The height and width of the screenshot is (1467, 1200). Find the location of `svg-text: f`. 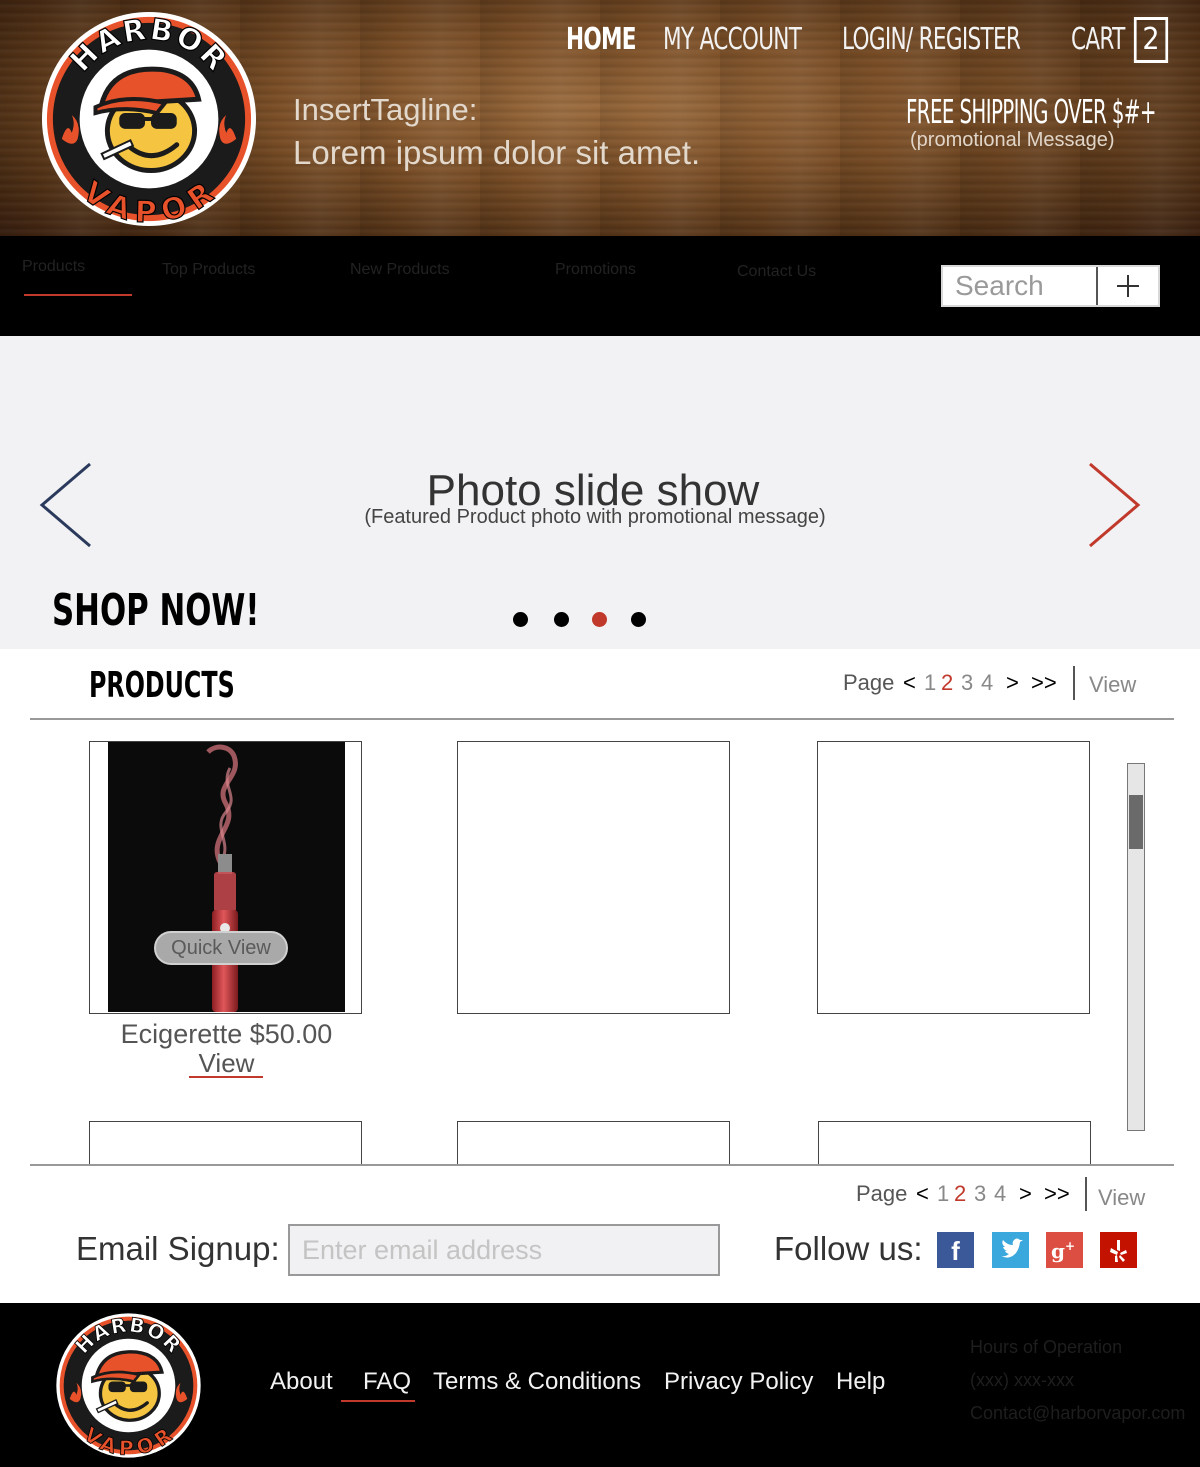

svg-text: f is located at coordinates (955, 1251).